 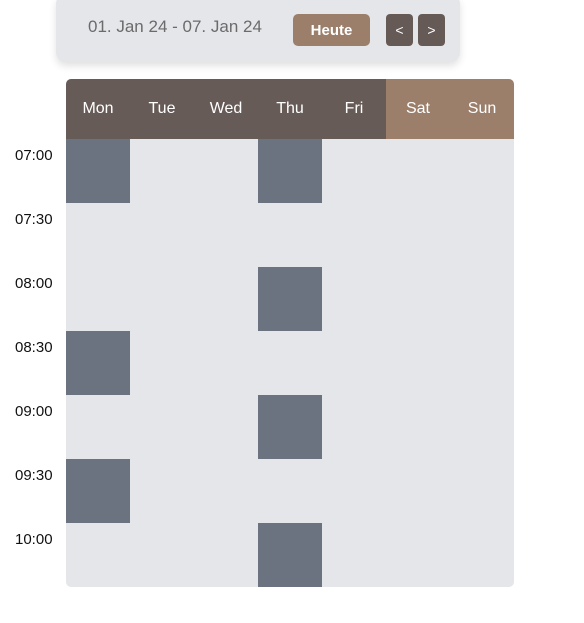 I want to click on time-label-0700: 07:00, so click(x=34, y=155).